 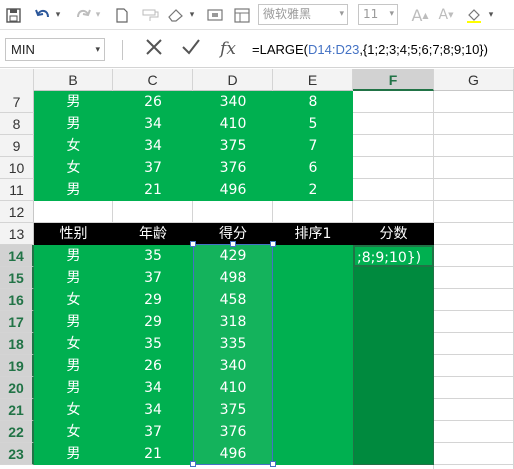 I want to click on row-header-23: 23, so click(x=17, y=454).